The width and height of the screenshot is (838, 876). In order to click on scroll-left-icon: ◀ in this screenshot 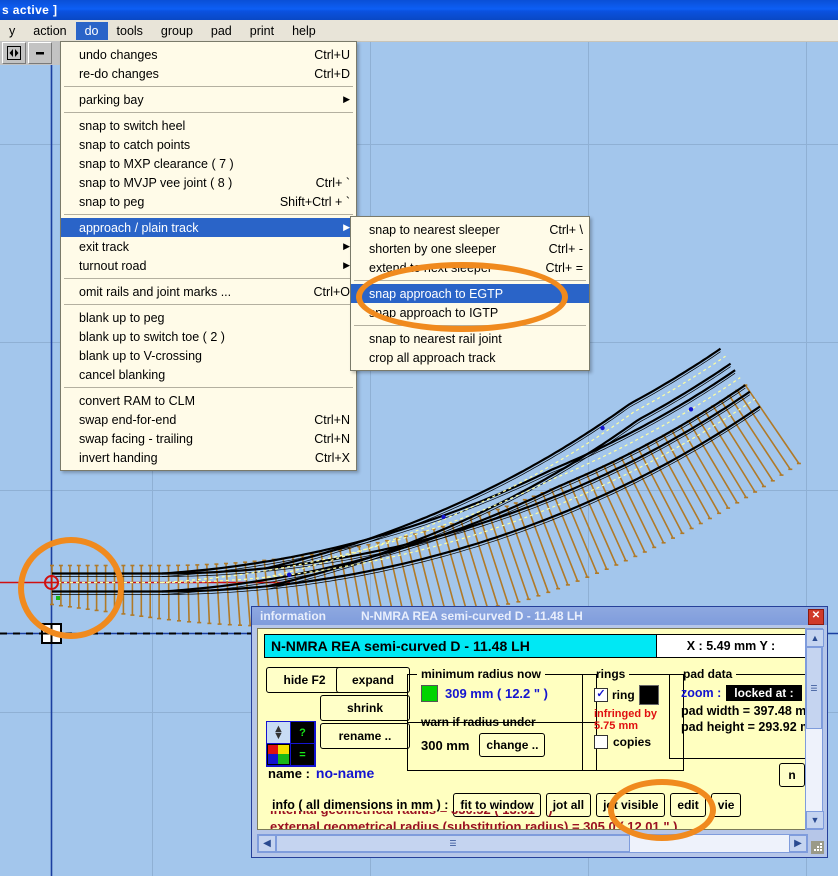, I will do `click(267, 843)`.